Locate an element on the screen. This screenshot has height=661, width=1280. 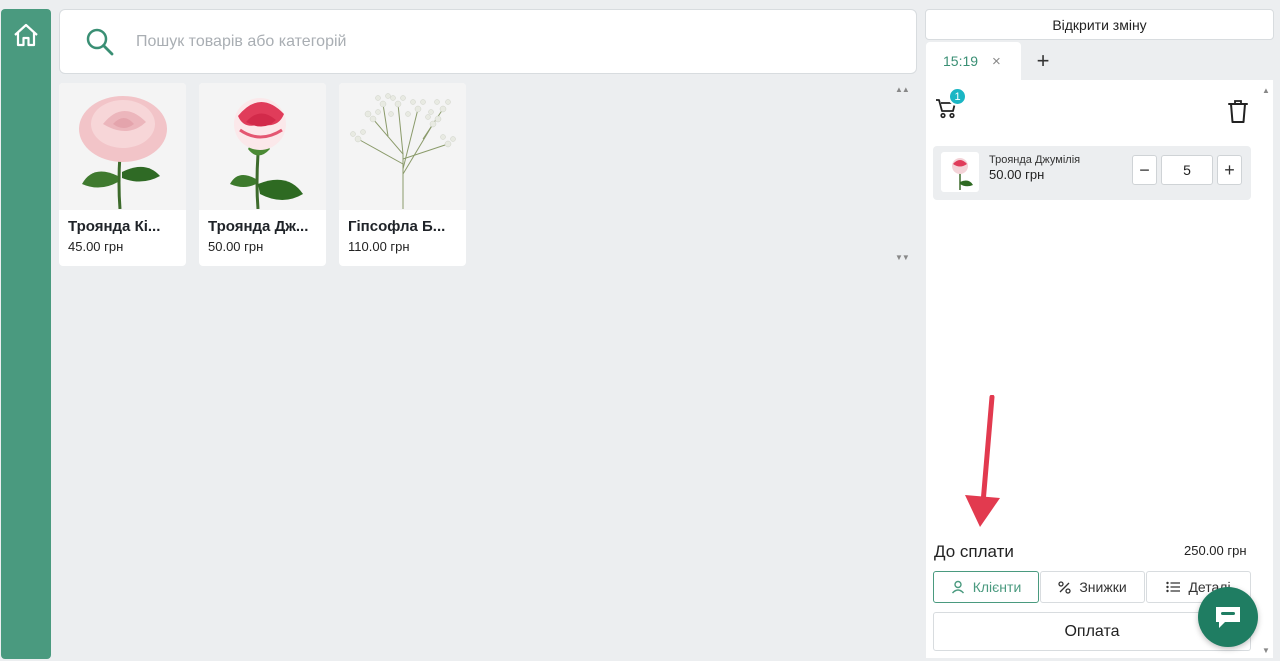
line-item-name: Троянда Джумілія is located at coordinates (1035, 160).